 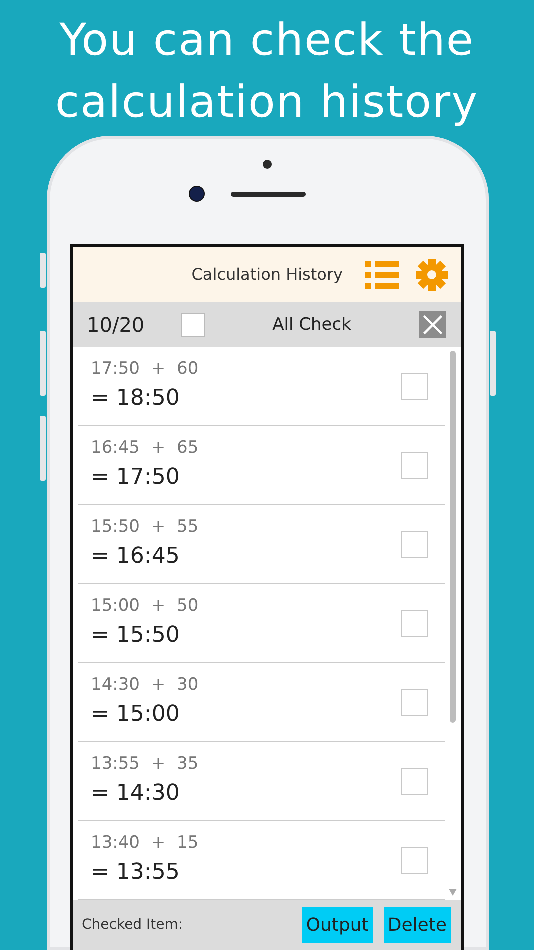 What do you see at coordinates (145, 764) in the screenshot?
I see `expression-text: 13:55 + 35` at bounding box center [145, 764].